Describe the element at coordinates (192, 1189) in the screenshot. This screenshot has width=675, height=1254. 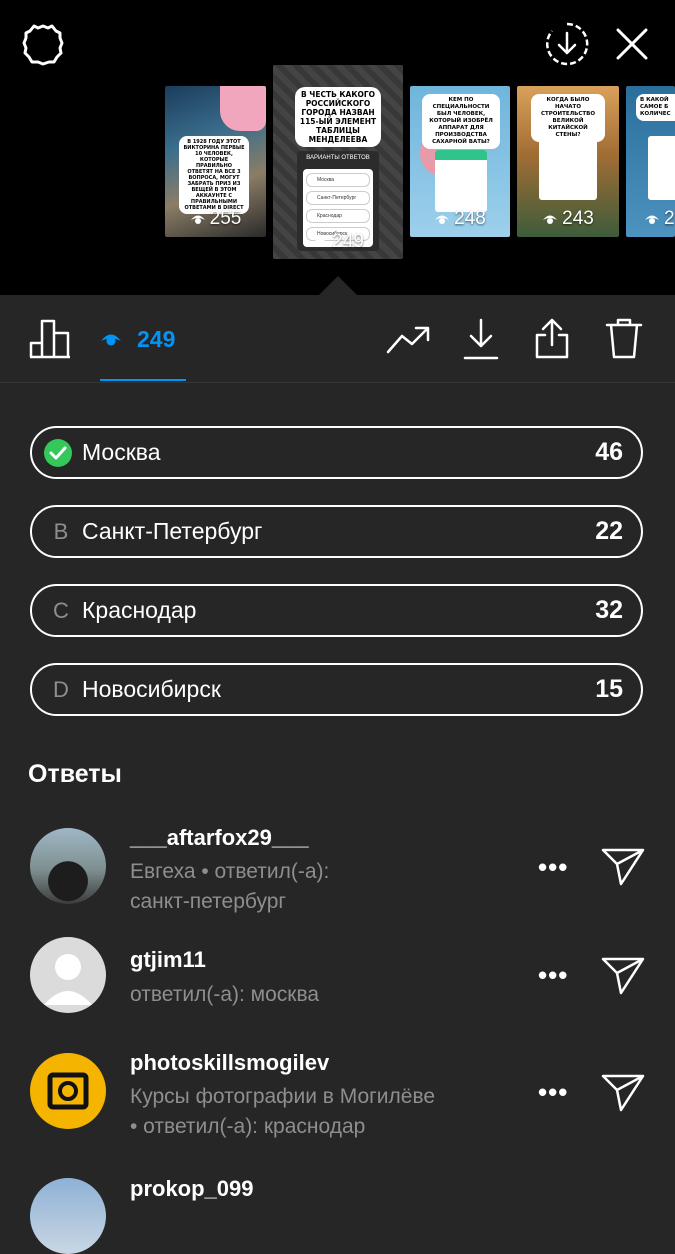
I see `response-username: prokop_099` at that location.